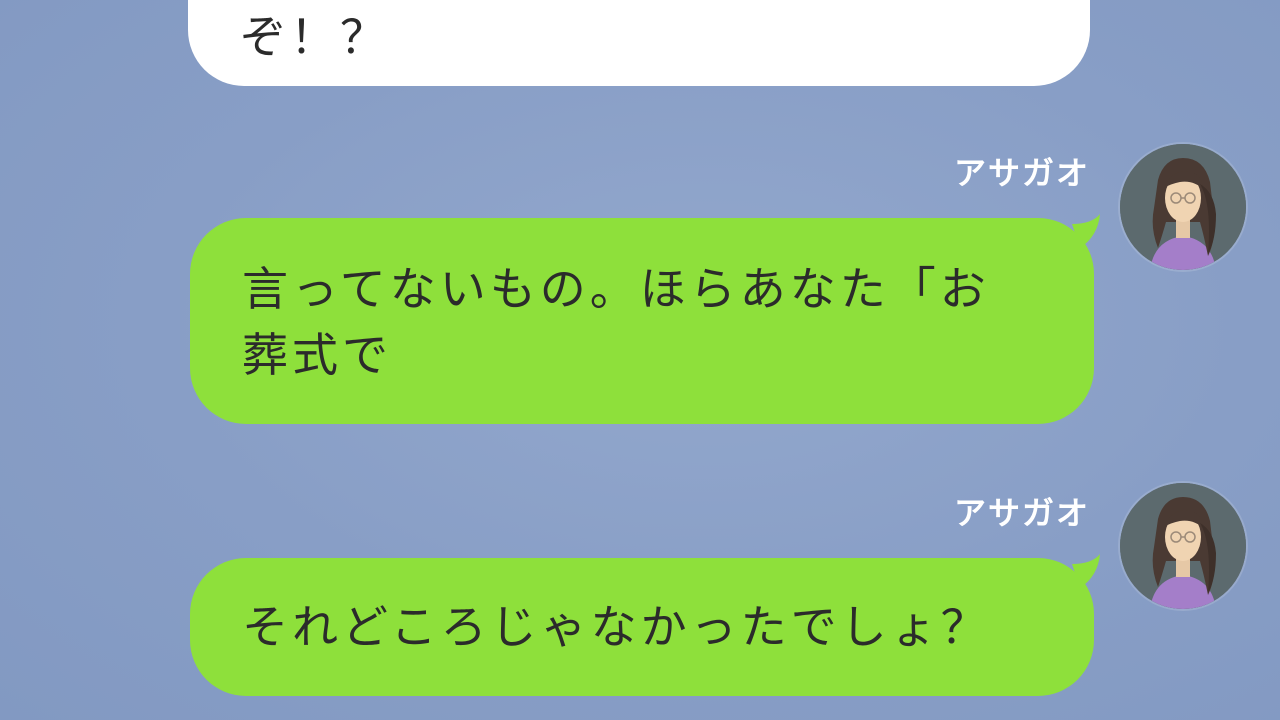 The image size is (1280, 720). I want to click on outgoing-message-bubble: それどころじゃなかったでしょ？, so click(642, 627).